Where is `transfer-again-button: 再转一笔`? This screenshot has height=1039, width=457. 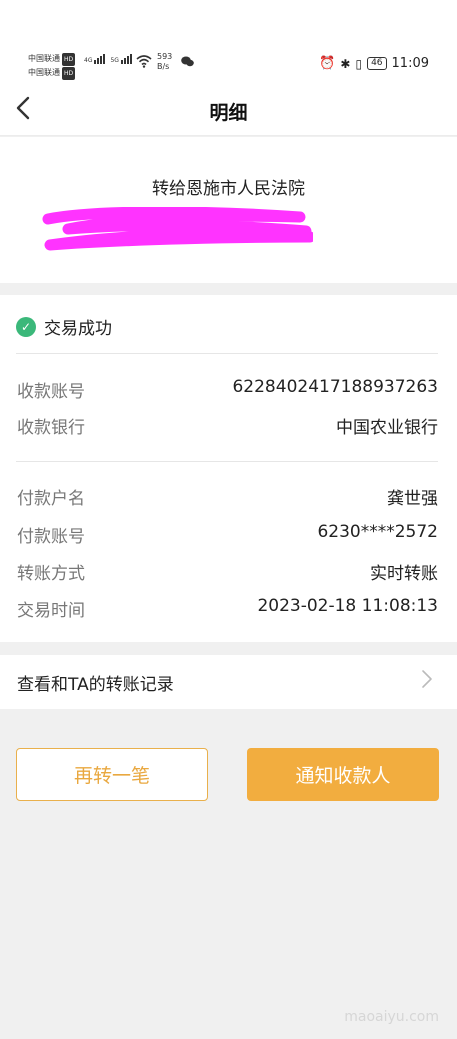 transfer-again-button: 再转一笔 is located at coordinates (112, 774).